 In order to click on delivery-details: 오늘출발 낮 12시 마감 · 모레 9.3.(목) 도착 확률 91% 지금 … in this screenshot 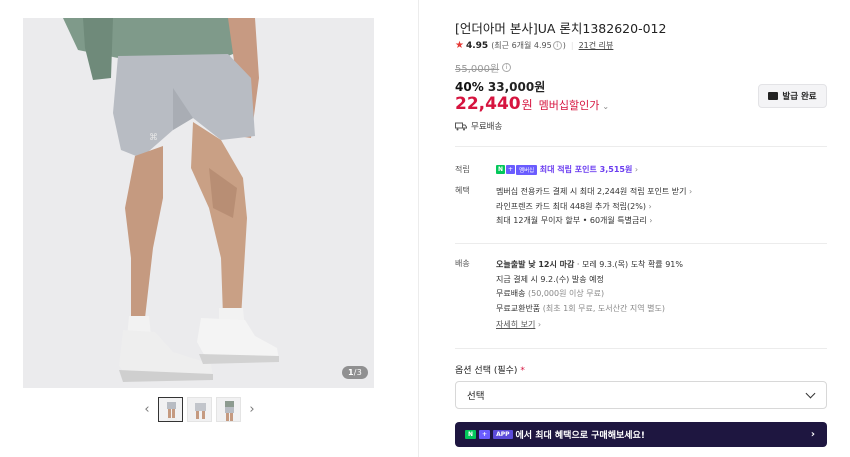, I will do `click(589, 295)`.